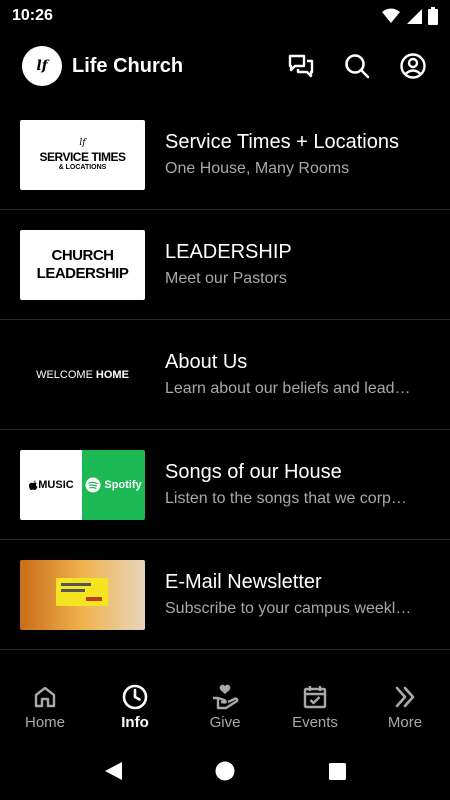  Describe the element at coordinates (405, 696) in the screenshot. I see `double-chevron-icon` at that location.